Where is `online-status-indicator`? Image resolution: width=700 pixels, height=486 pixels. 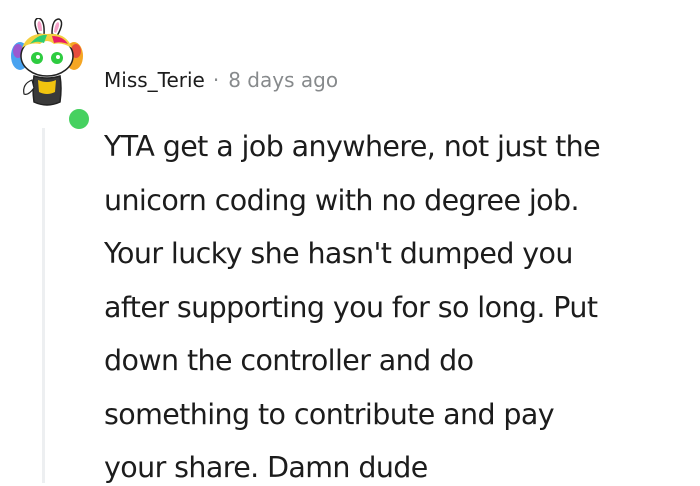
online-status-indicator is located at coordinates (79, 119).